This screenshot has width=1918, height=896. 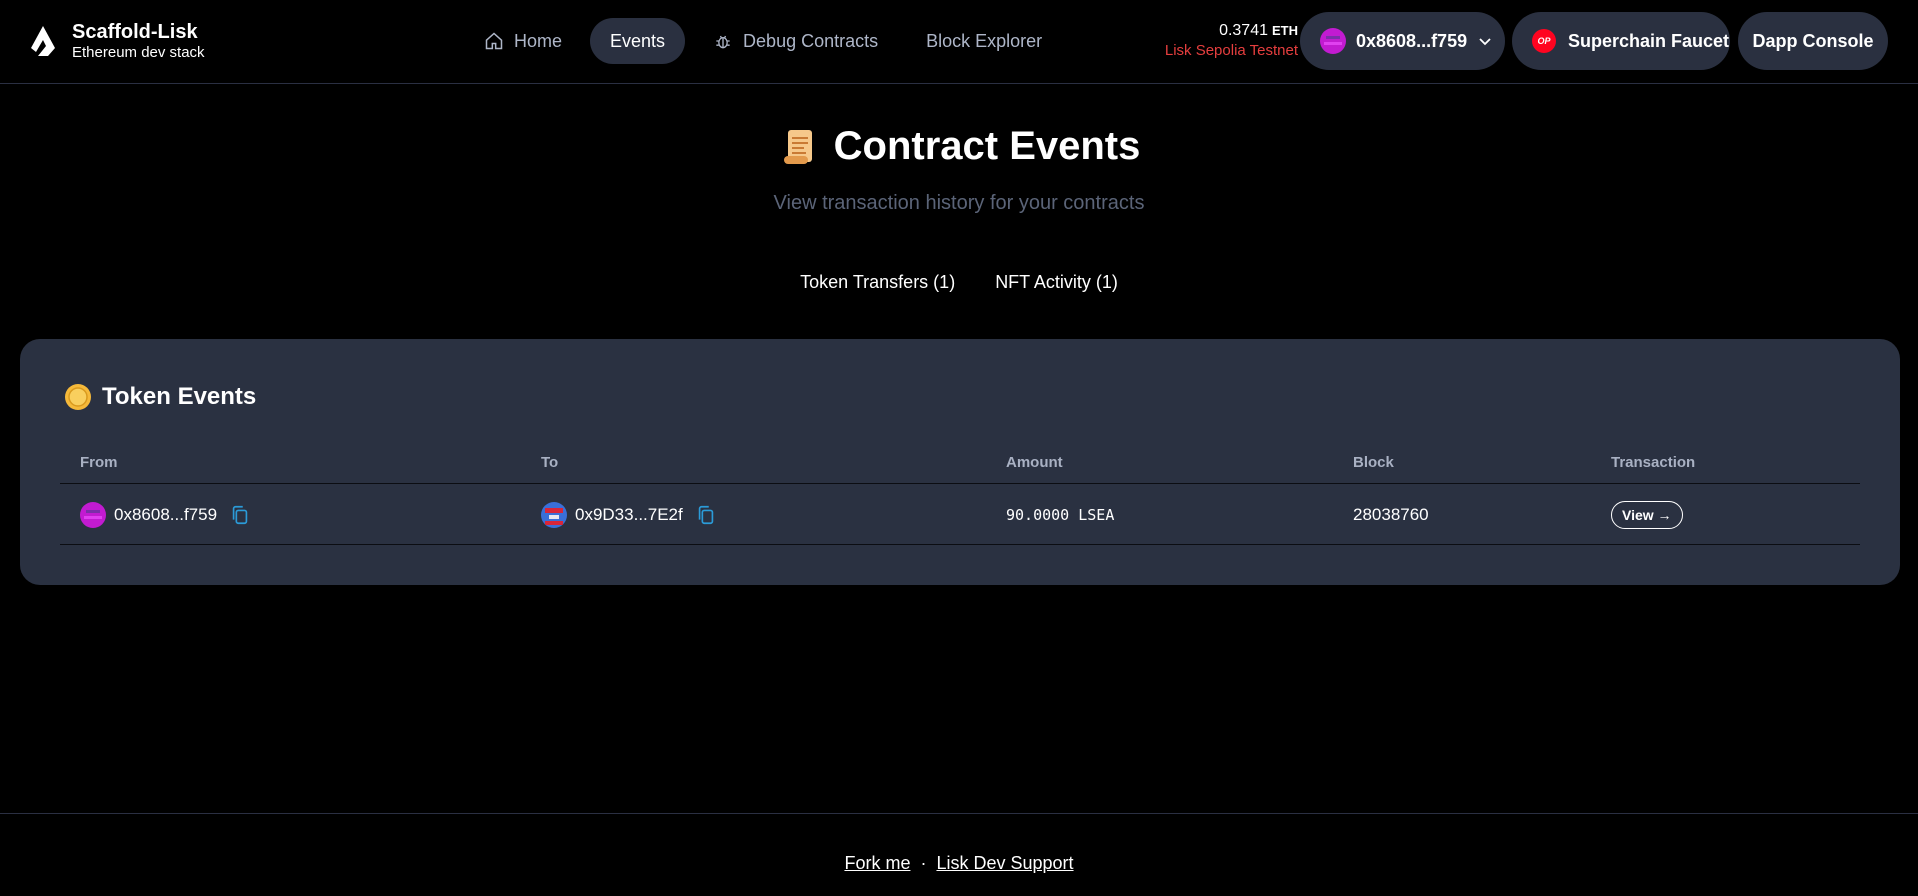 I want to click on wallet-dropdown-button: 0x8608...f759, so click(x=1402, y=41).